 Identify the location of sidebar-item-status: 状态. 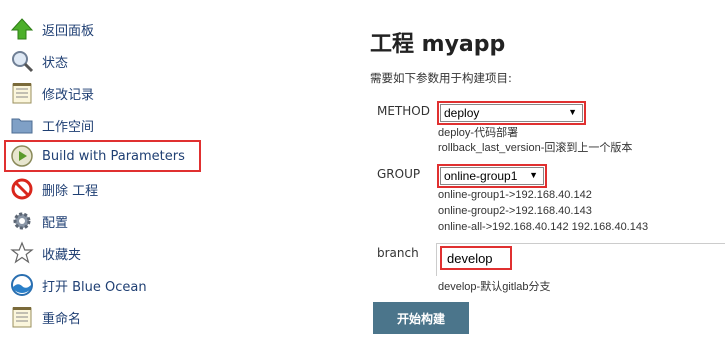
(39, 61).